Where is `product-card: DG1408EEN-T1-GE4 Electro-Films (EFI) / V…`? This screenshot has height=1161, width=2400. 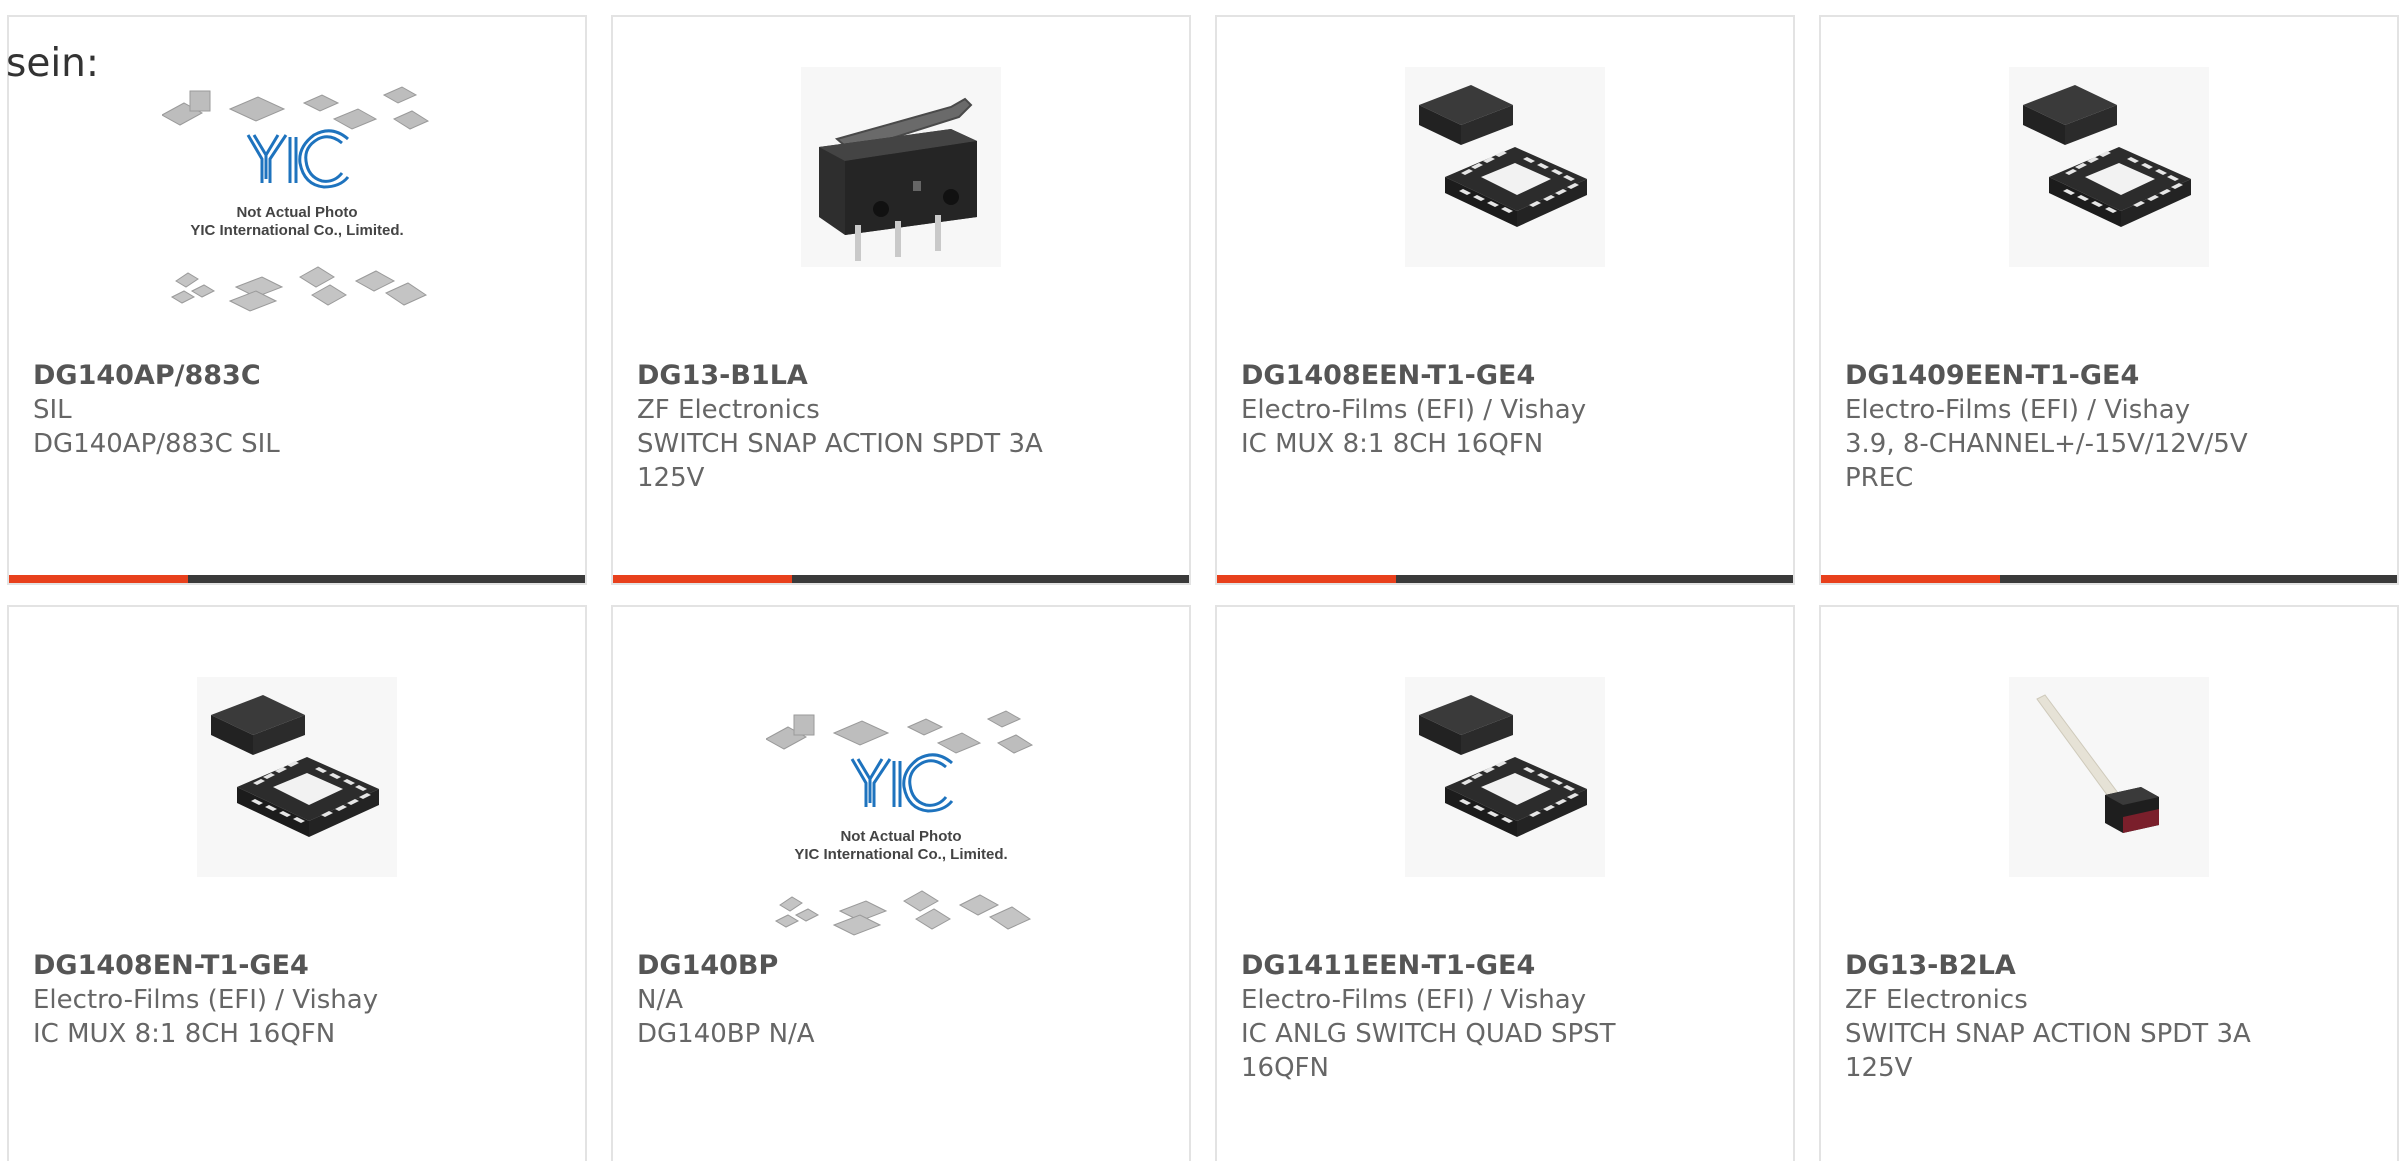 product-card: DG1408EEN-T1-GE4 Electro-Films (EFI) / V… is located at coordinates (1505, 300).